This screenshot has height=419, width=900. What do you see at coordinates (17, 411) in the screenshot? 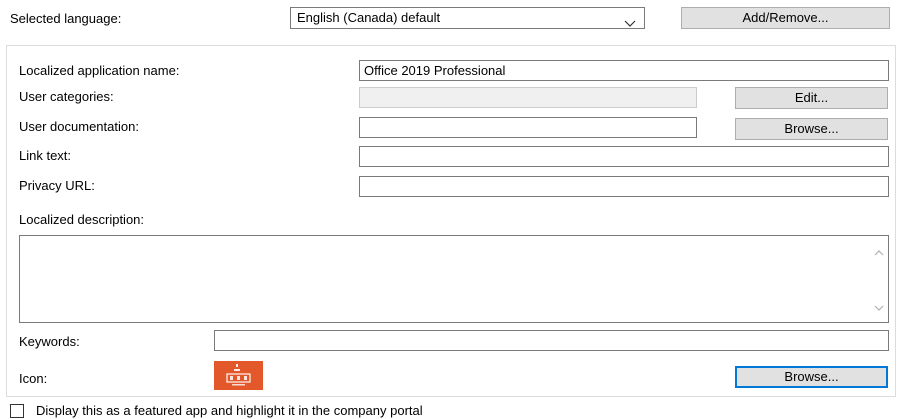
I see `featured-app-checkbox` at bounding box center [17, 411].